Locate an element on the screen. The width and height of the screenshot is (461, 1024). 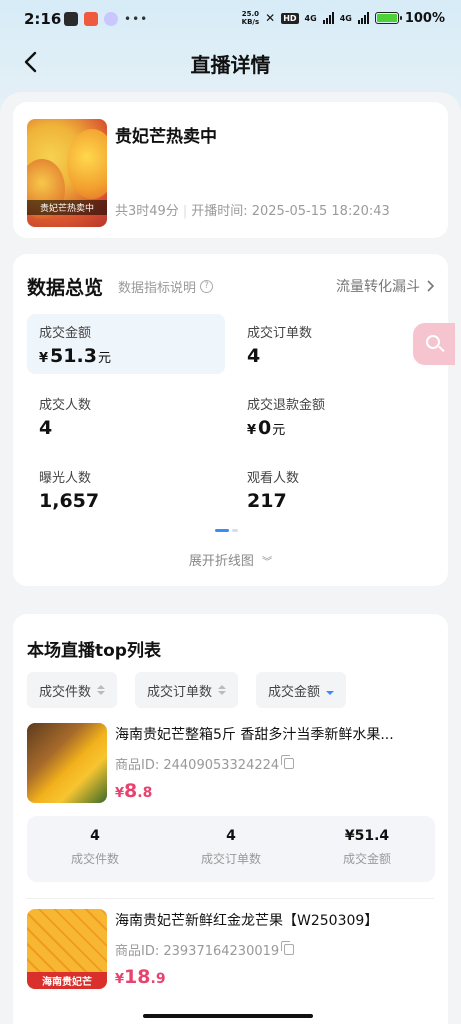
chevron-right-icon is located at coordinates (430, 286).